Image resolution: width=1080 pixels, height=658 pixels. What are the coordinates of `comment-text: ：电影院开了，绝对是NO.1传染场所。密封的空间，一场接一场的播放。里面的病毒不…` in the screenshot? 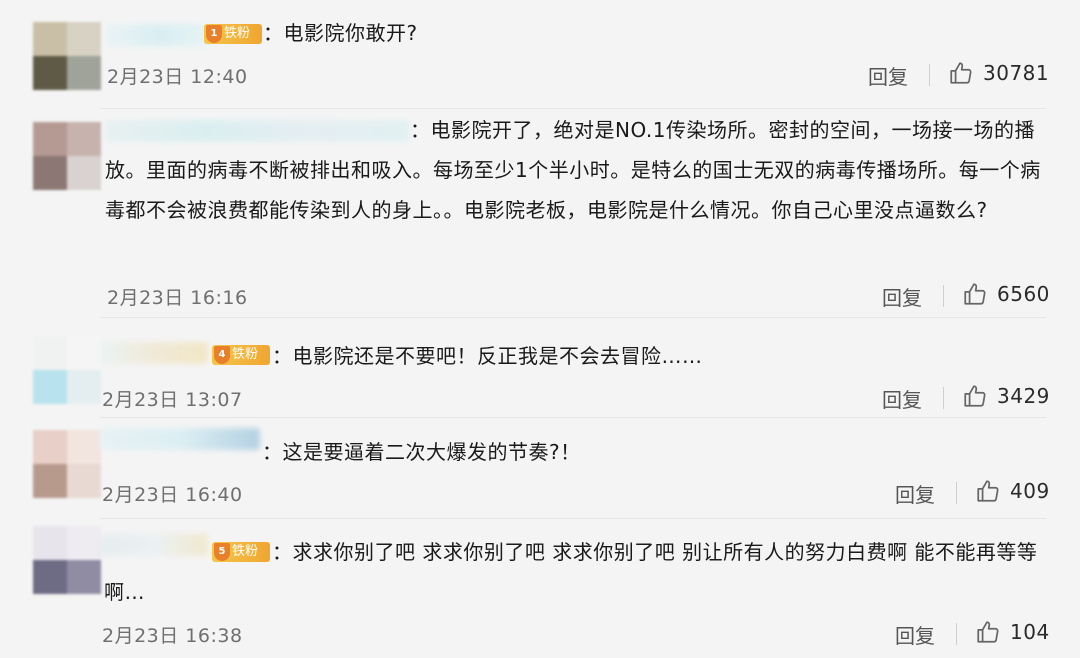 It's located at (573, 170).